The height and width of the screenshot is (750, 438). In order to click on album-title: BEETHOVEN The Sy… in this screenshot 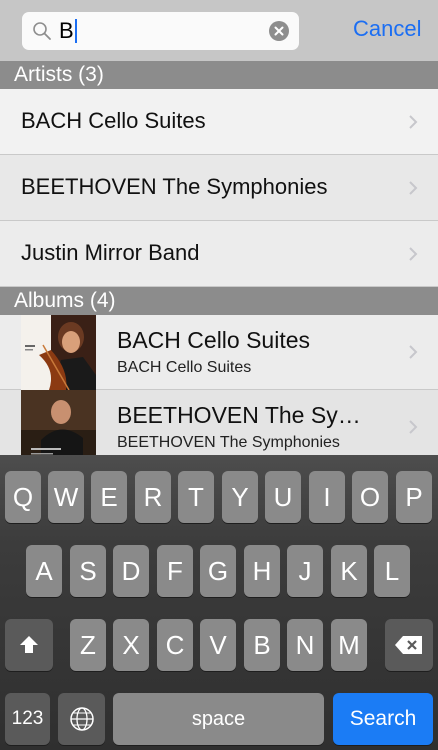, I will do `click(239, 415)`.